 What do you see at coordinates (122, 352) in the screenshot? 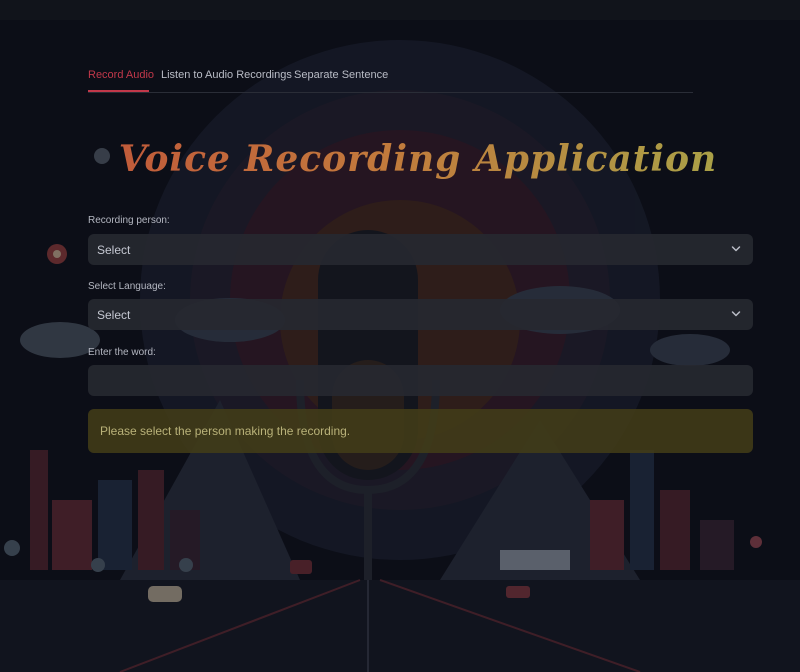
I see `word-label: Enter the word:` at bounding box center [122, 352].